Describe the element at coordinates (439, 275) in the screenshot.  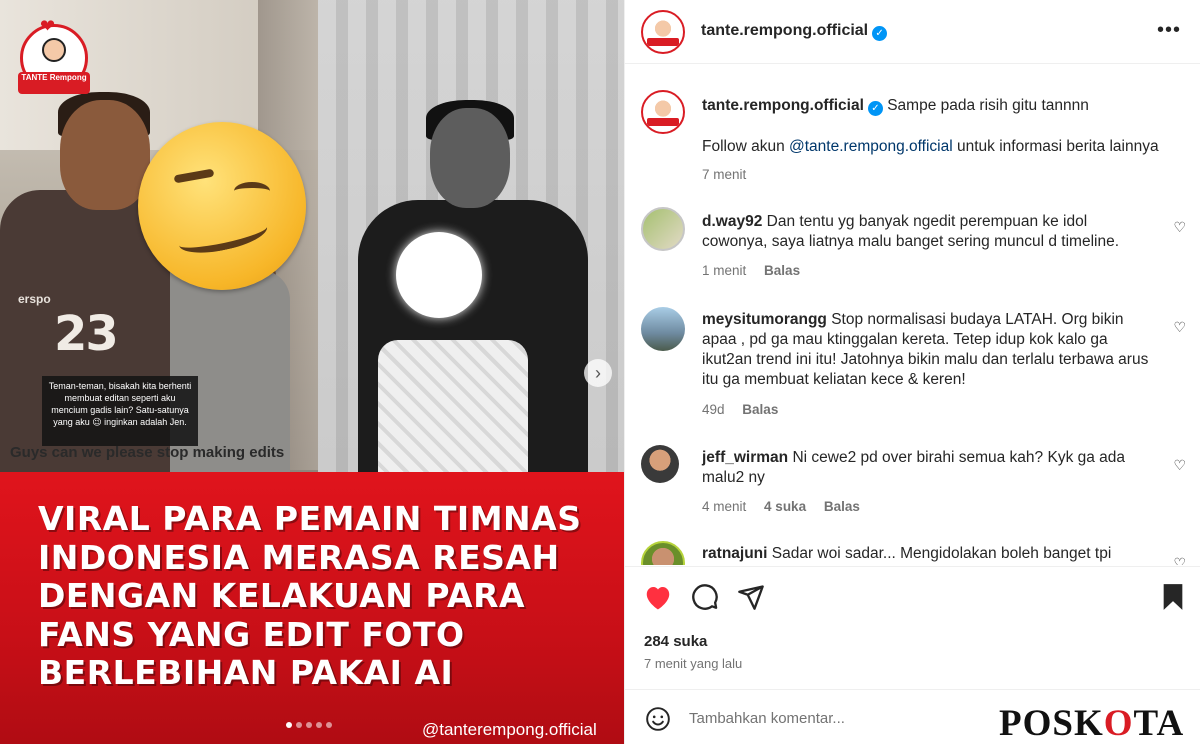
I see `blurred-face` at that location.